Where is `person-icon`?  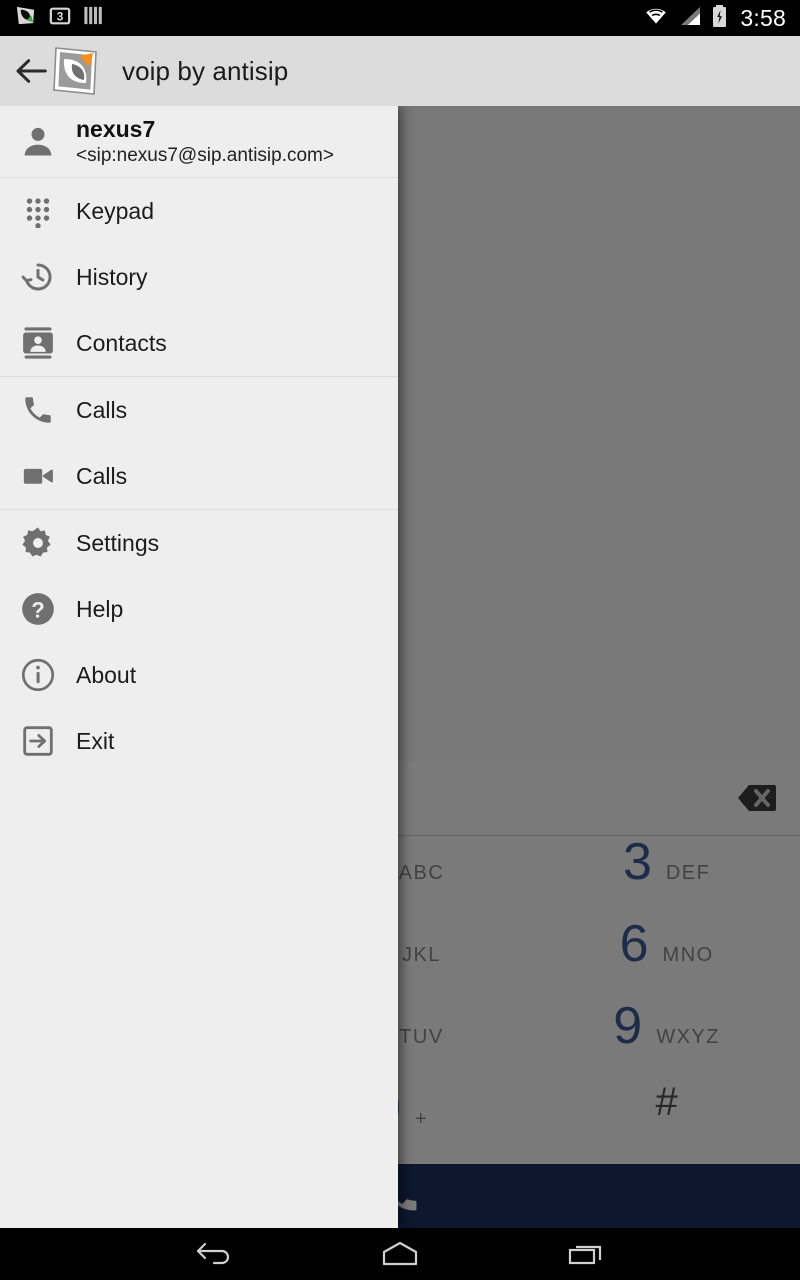 person-icon is located at coordinates (38, 142).